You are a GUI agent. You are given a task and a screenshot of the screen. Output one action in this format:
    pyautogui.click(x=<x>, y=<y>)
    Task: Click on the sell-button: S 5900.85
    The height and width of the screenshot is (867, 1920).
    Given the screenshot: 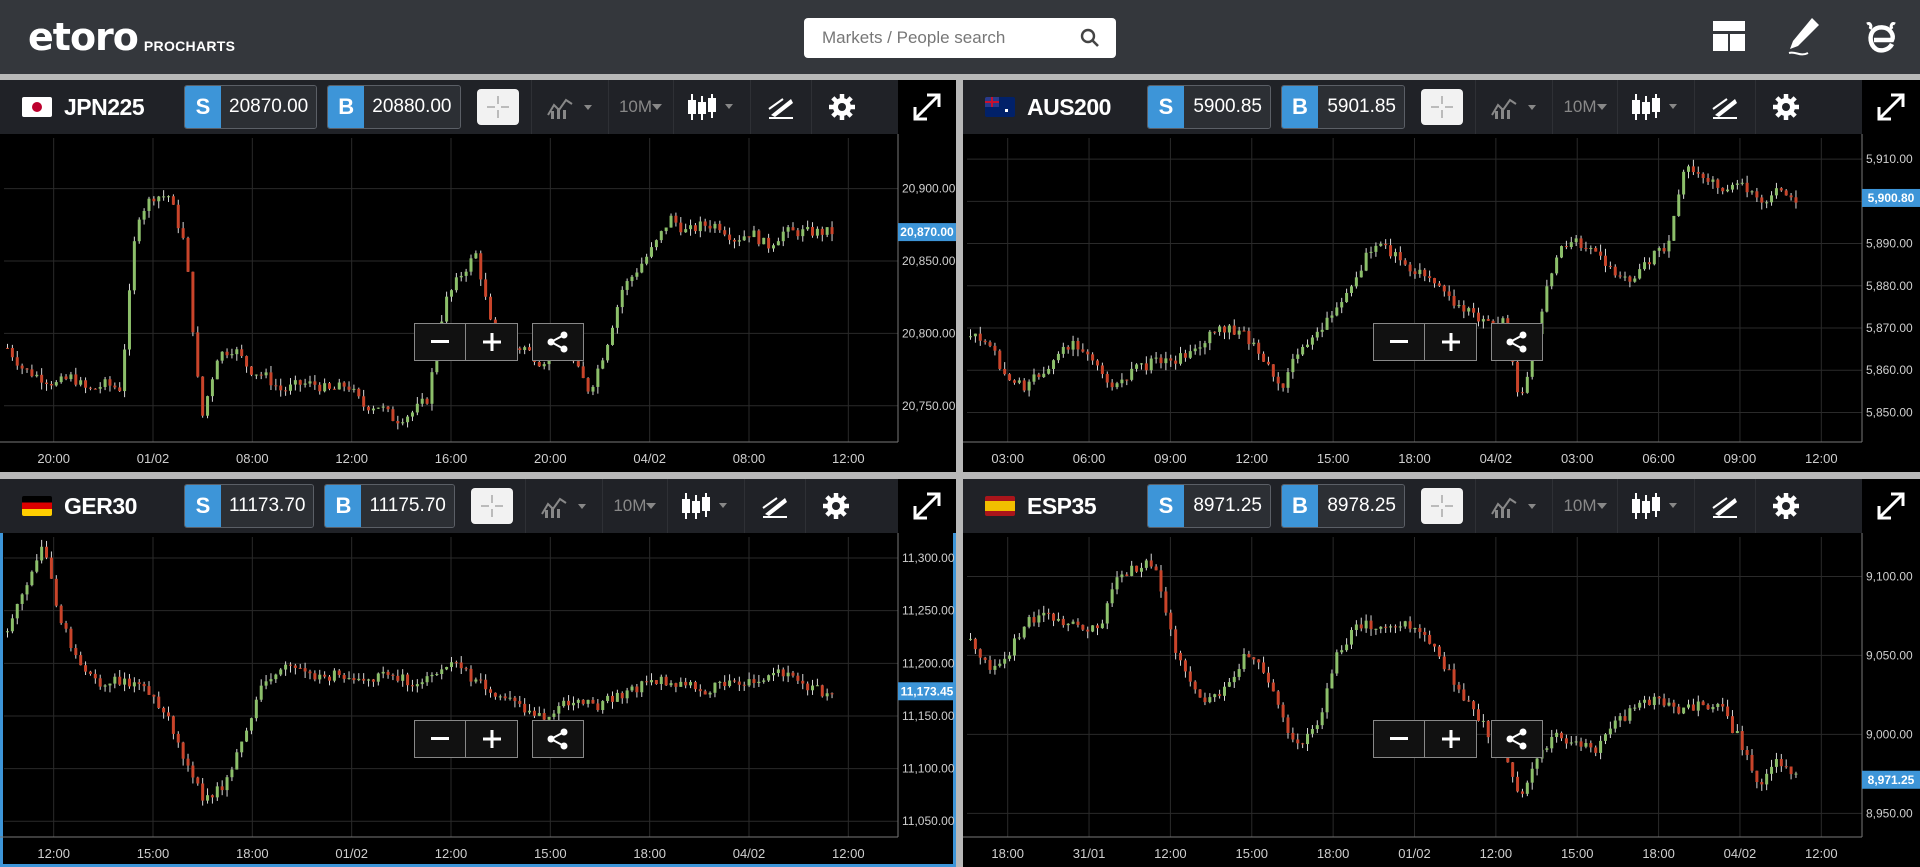 What is the action you would take?
    pyautogui.click(x=1209, y=107)
    